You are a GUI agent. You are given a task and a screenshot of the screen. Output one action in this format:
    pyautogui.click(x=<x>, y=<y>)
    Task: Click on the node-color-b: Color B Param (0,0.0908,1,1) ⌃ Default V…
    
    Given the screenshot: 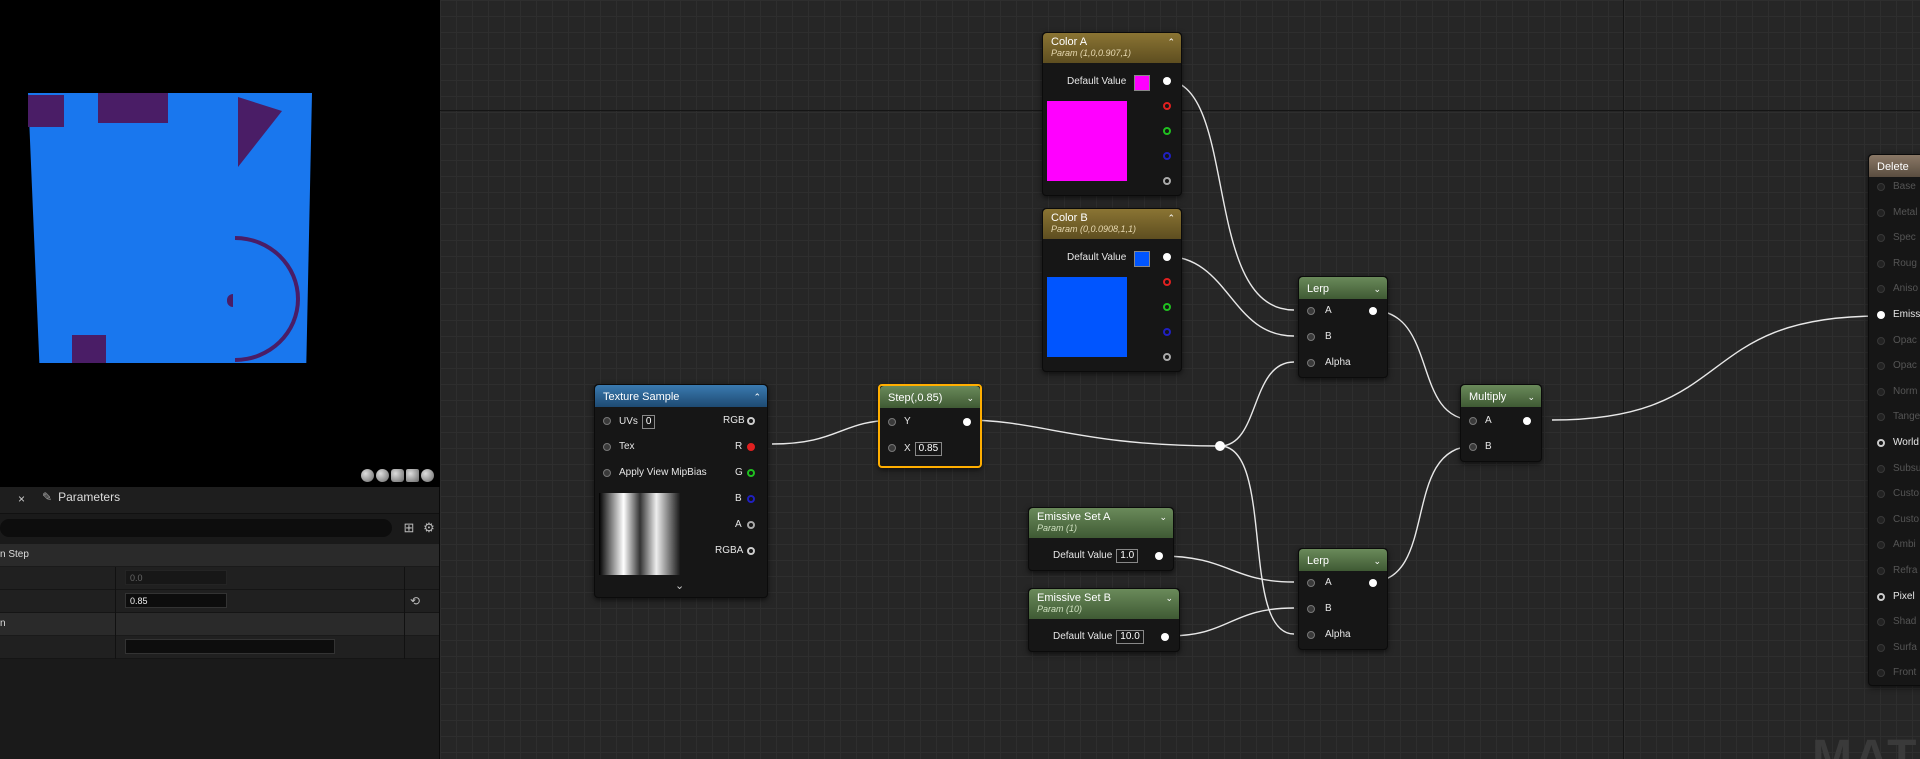 What is the action you would take?
    pyautogui.click(x=1112, y=290)
    